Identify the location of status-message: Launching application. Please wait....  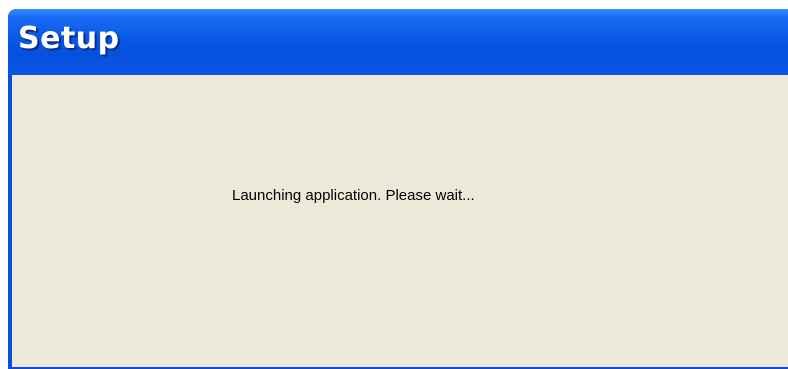
(353, 195).